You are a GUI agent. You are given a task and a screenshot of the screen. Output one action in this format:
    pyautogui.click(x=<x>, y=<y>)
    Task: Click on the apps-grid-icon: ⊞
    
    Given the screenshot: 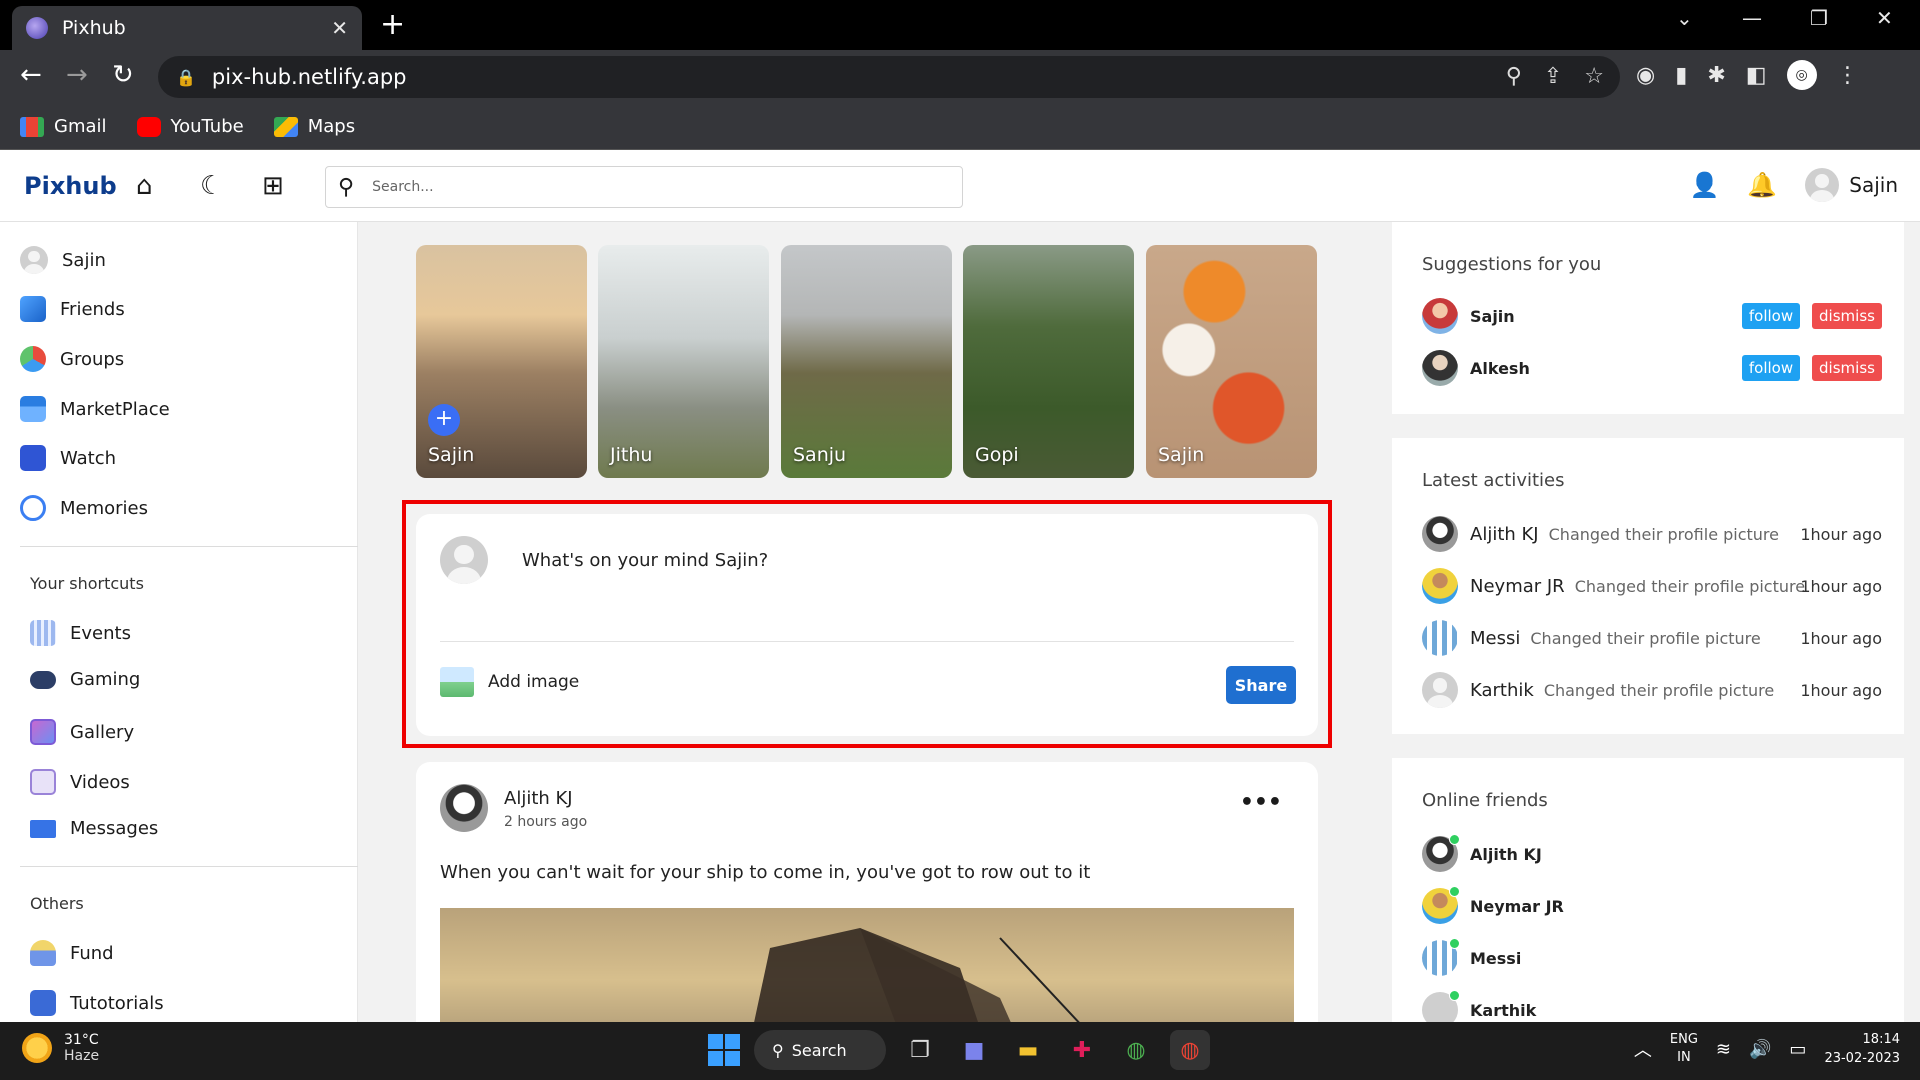 What is the action you would take?
    pyautogui.click(x=273, y=186)
    